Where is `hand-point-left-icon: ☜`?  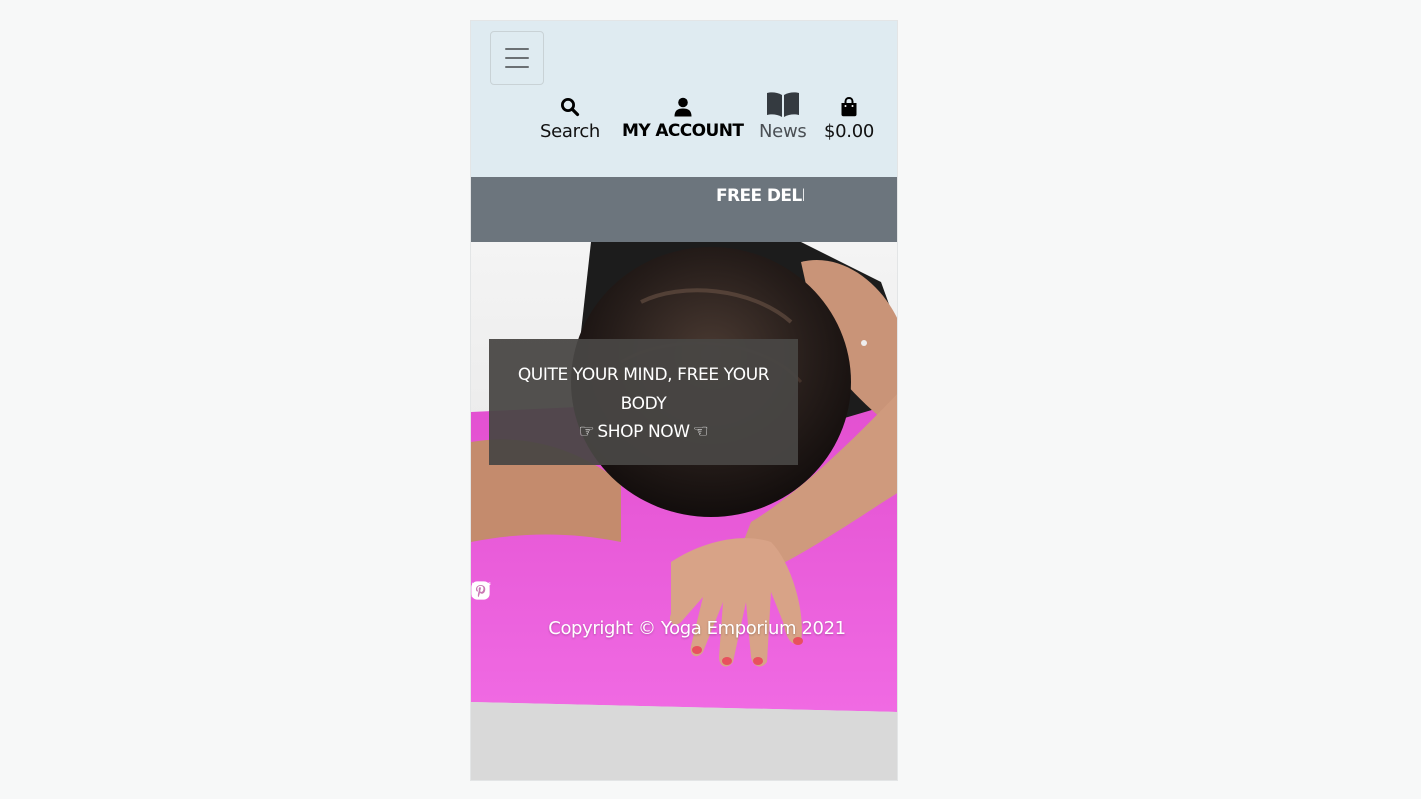
hand-point-left-icon: ☜ is located at coordinates (700, 431).